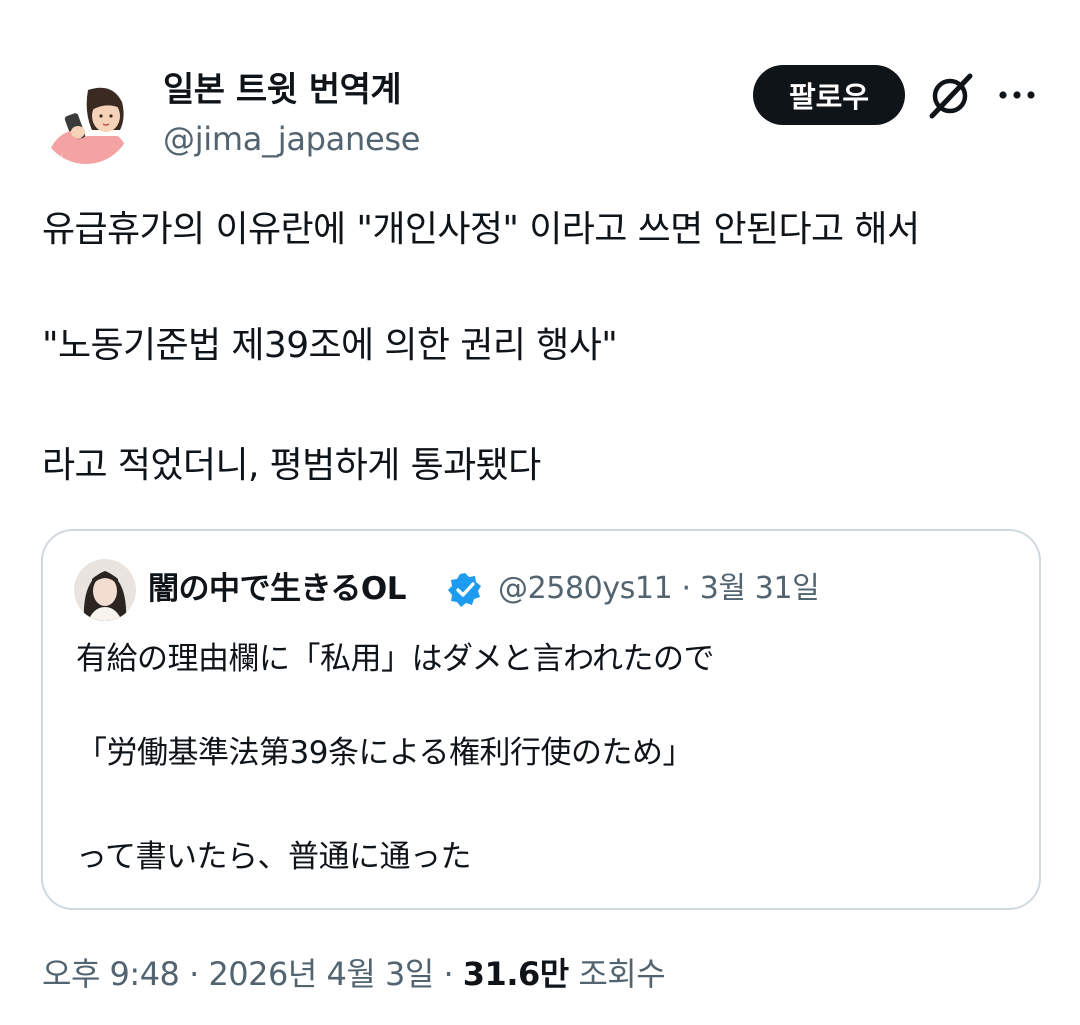 This screenshot has width=1080, height=1025. What do you see at coordinates (385, 753) in the screenshot?
I see `quoted-tweet-text-line: 「労働基準法第39条による権利行使のため」` at bounding box center [385, 753].